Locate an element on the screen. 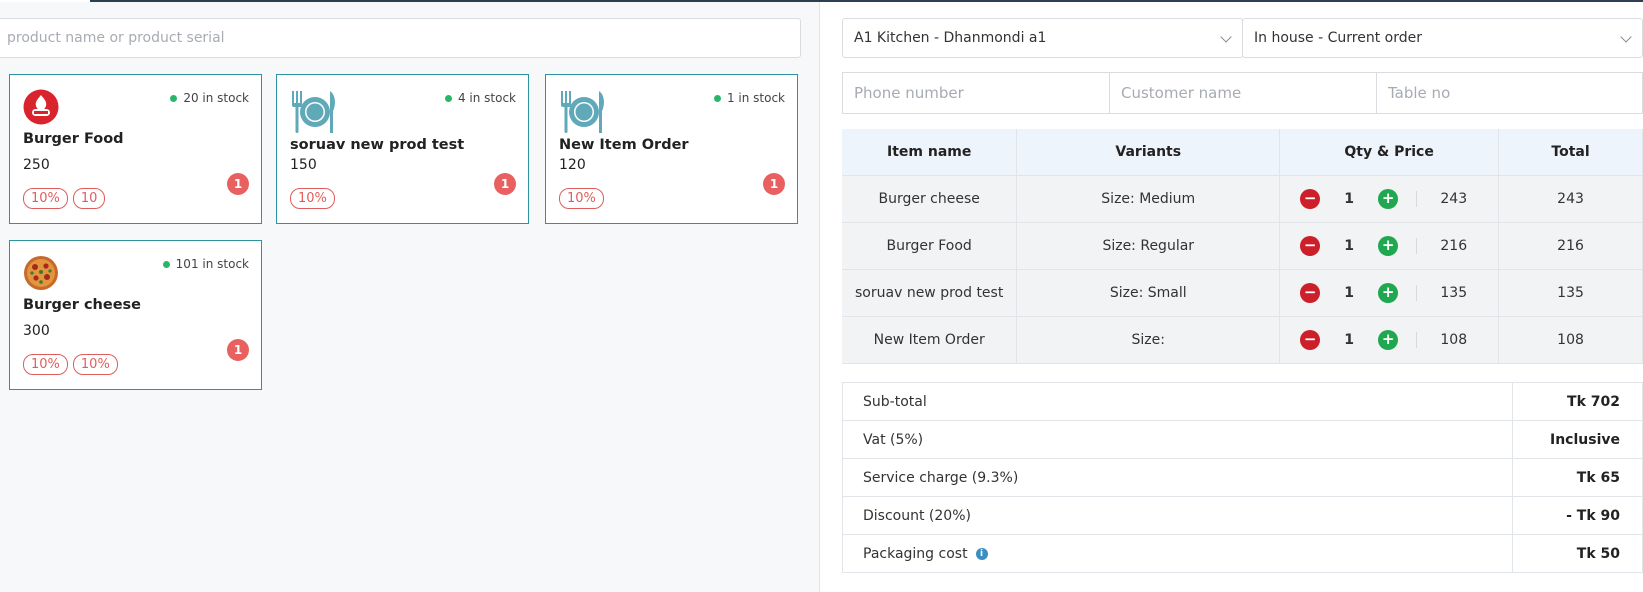  item-variant: Size: is located at coordinates (1148, 340).